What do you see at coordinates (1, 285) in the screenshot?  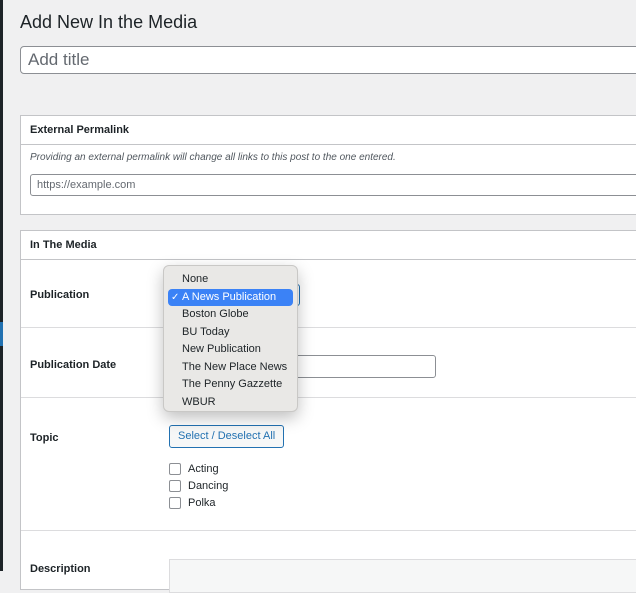 I see `admin-sidebar-edge` at bounding box center [1, 285].